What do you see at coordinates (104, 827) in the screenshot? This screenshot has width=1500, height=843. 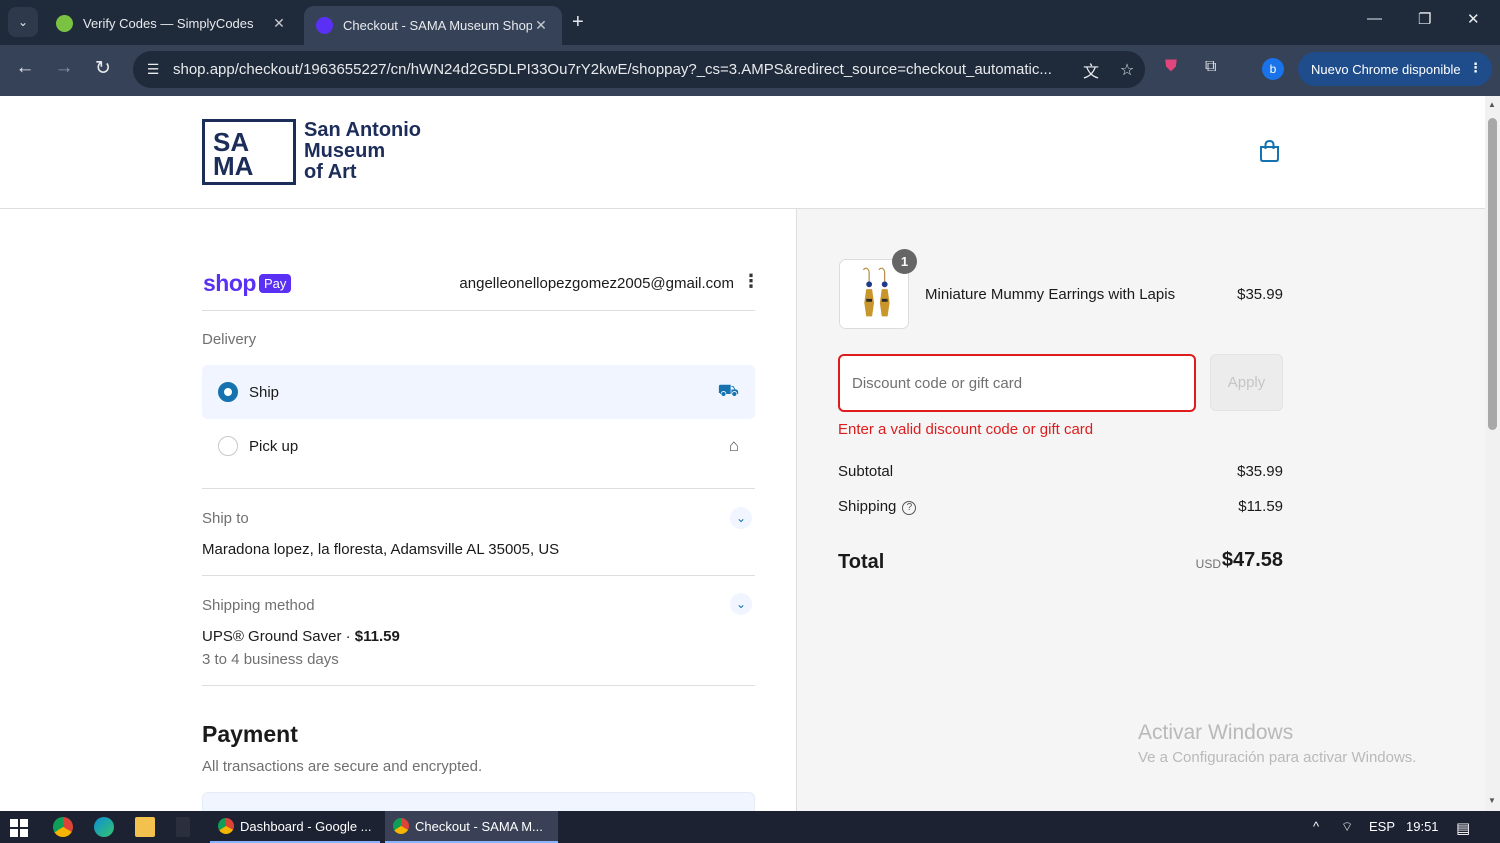 I see `edge-icon` at bounding box center [104, 827].